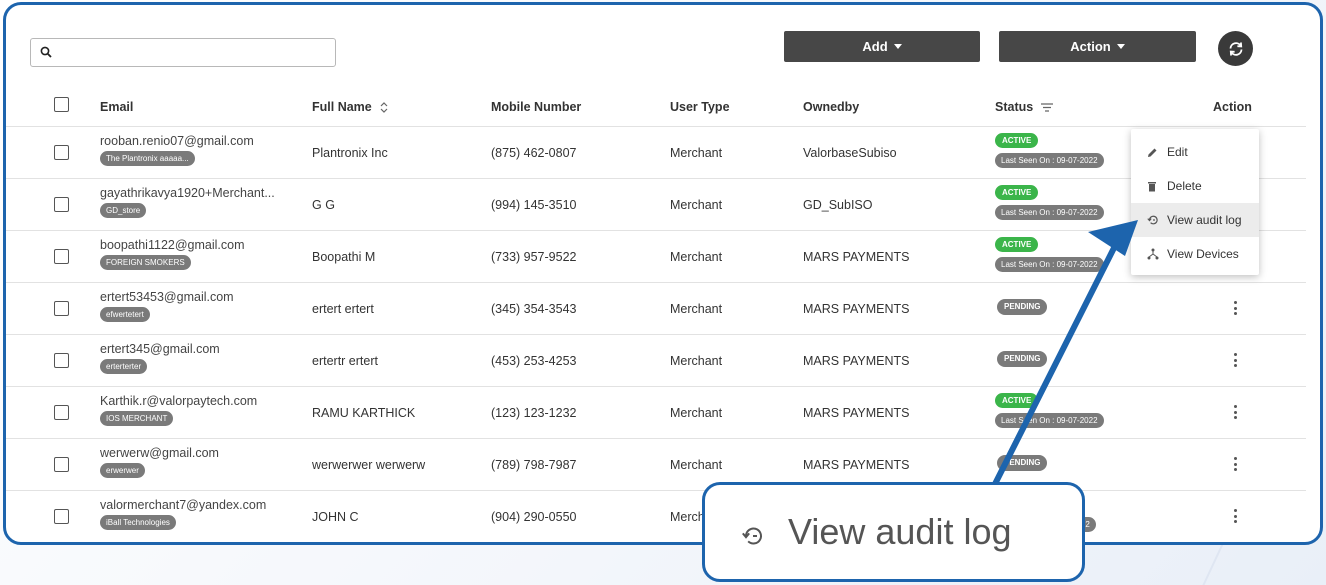 This screenshot has width=1326, height=585. What do you see at coordinates (1065, 353) in the screenshot?
I see `annotation-arrow` at bounding box center [1065, 353].